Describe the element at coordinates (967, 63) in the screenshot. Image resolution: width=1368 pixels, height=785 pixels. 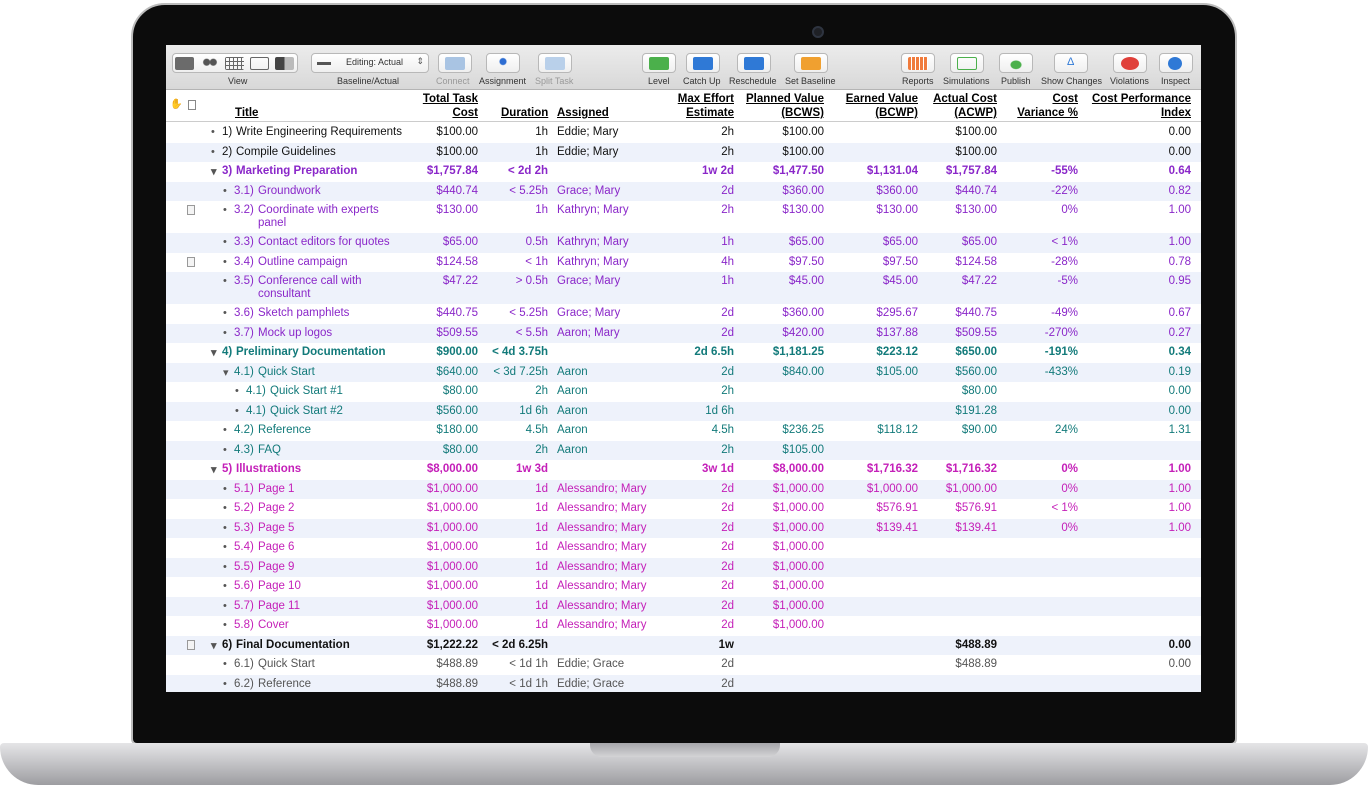
I see `simulations-button` at that location.